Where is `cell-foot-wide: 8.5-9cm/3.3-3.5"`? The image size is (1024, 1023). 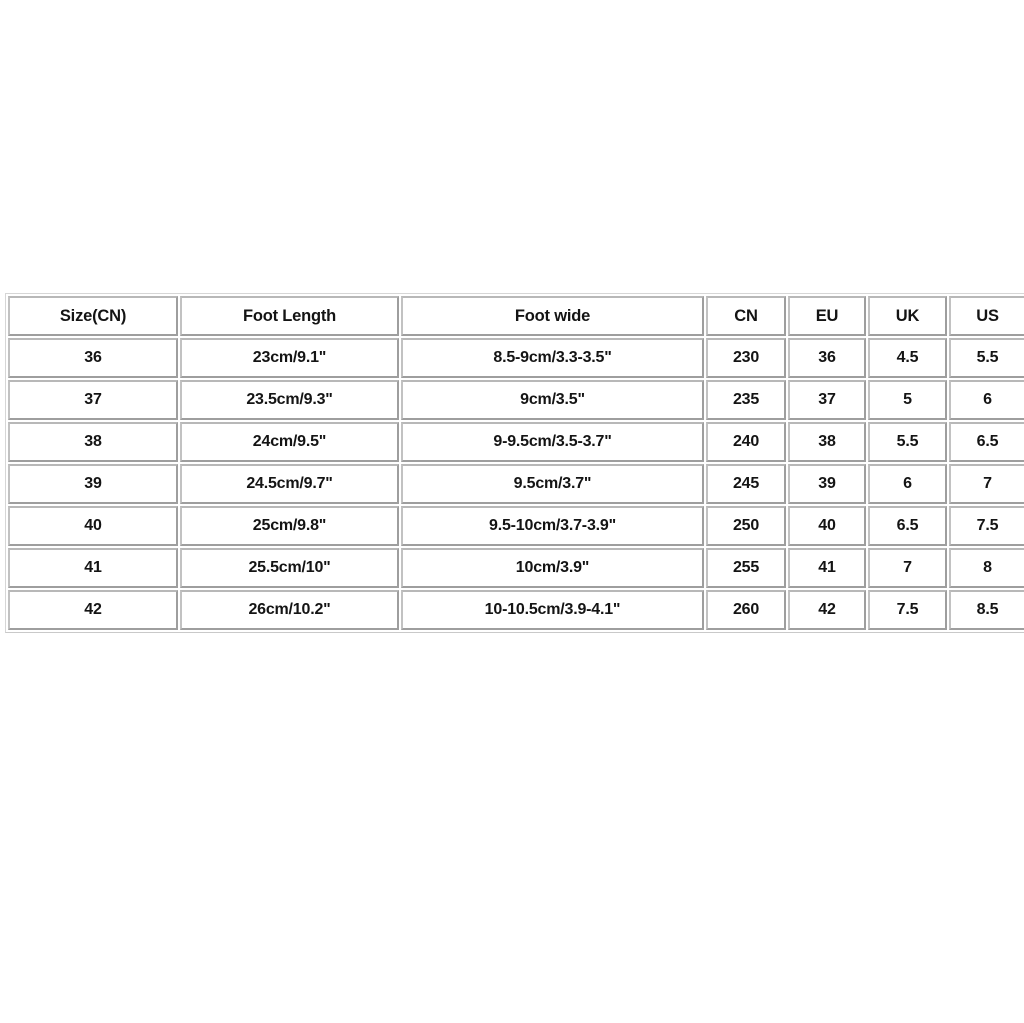
cell-foot-wide: 8.5-9cm/3.3-3.5" is located at coordinates (552, 358).